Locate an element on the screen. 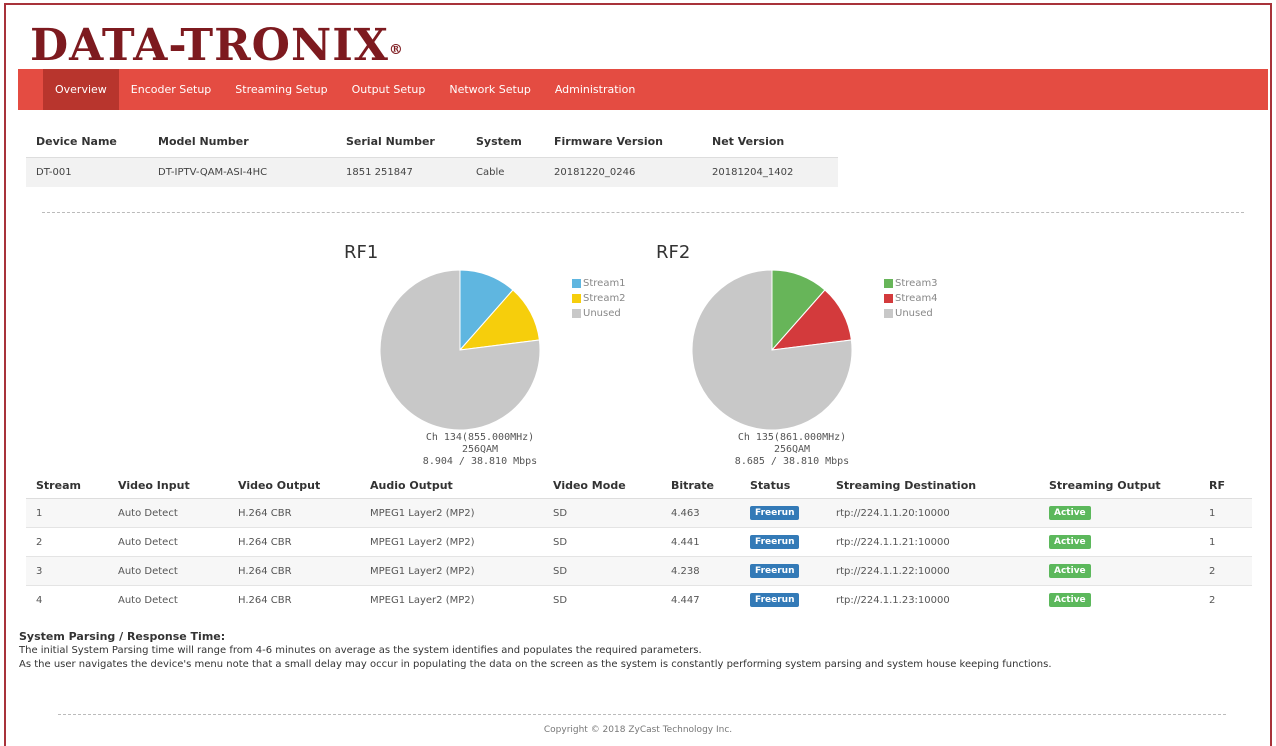 The image size is (1276, 746). rf2-legend-stream3: Stream3 is located at coordinates (911, 283).